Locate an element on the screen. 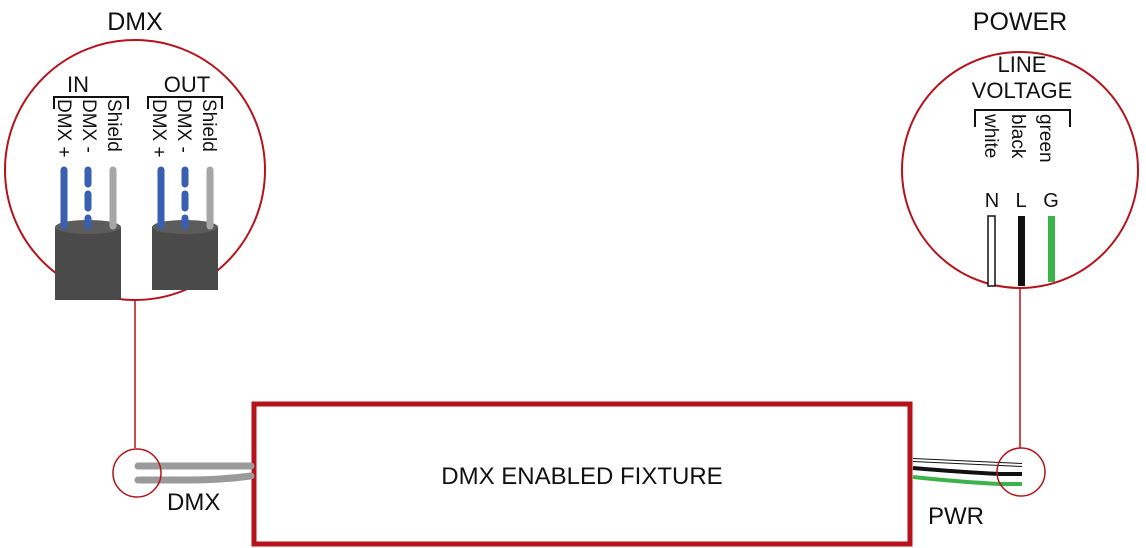  in-pin-dmx-minus: DMX - is located at coordinates (88, 126).